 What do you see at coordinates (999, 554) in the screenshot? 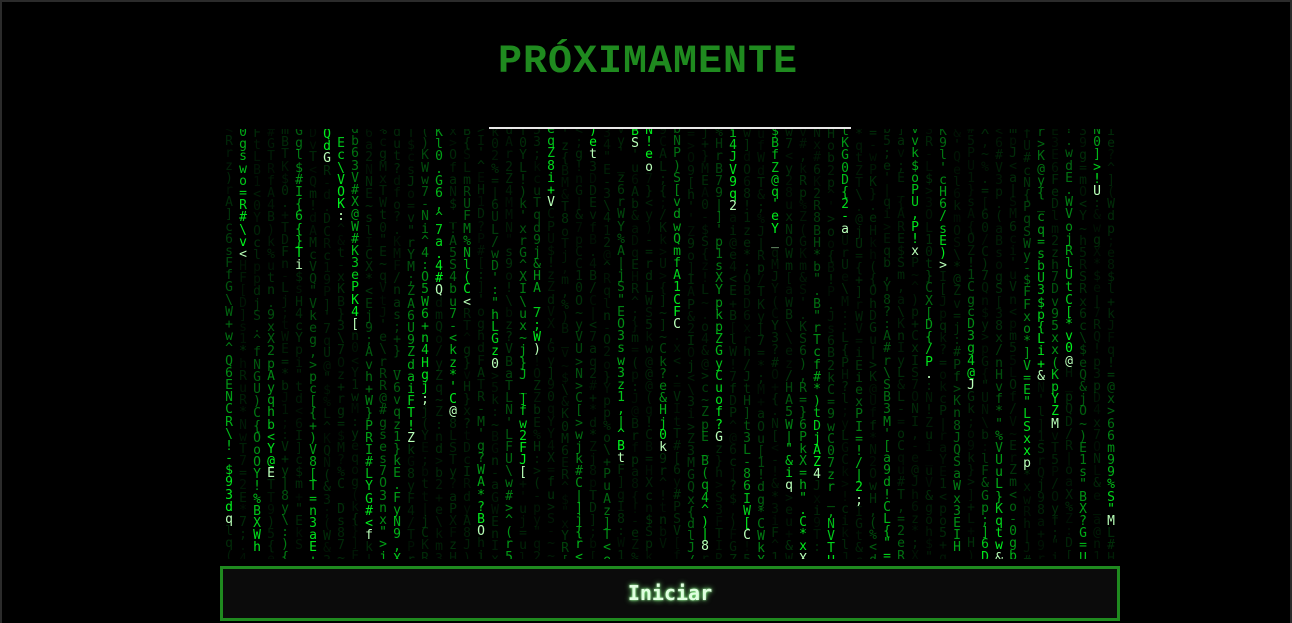
I see `matrix-glyph: &` at bounding box center [999, 554].